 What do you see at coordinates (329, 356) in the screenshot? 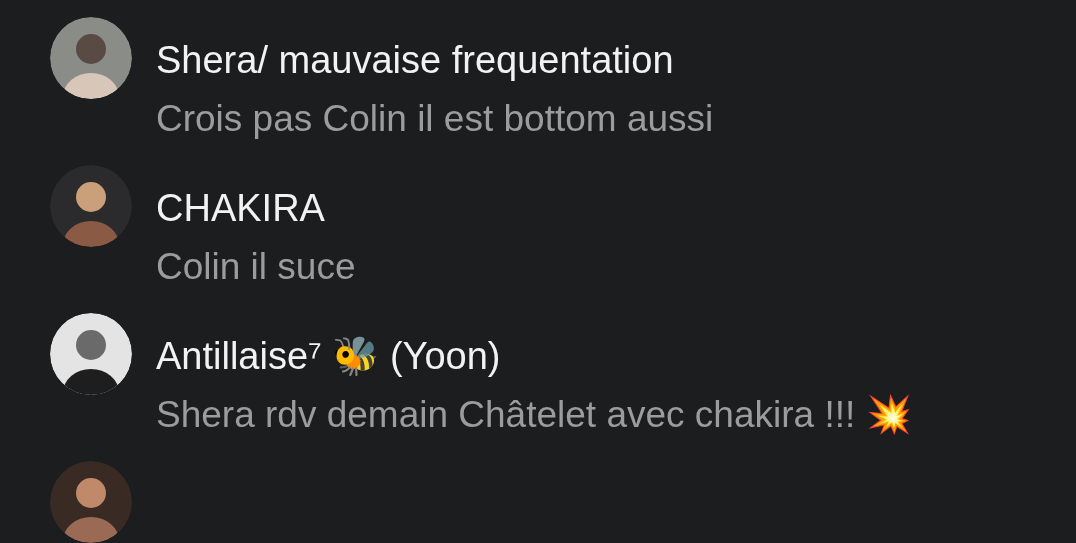
I see `contact-name: Antillaise⁷ 🐝 (Yoon)` at bounding box center [329, 356].